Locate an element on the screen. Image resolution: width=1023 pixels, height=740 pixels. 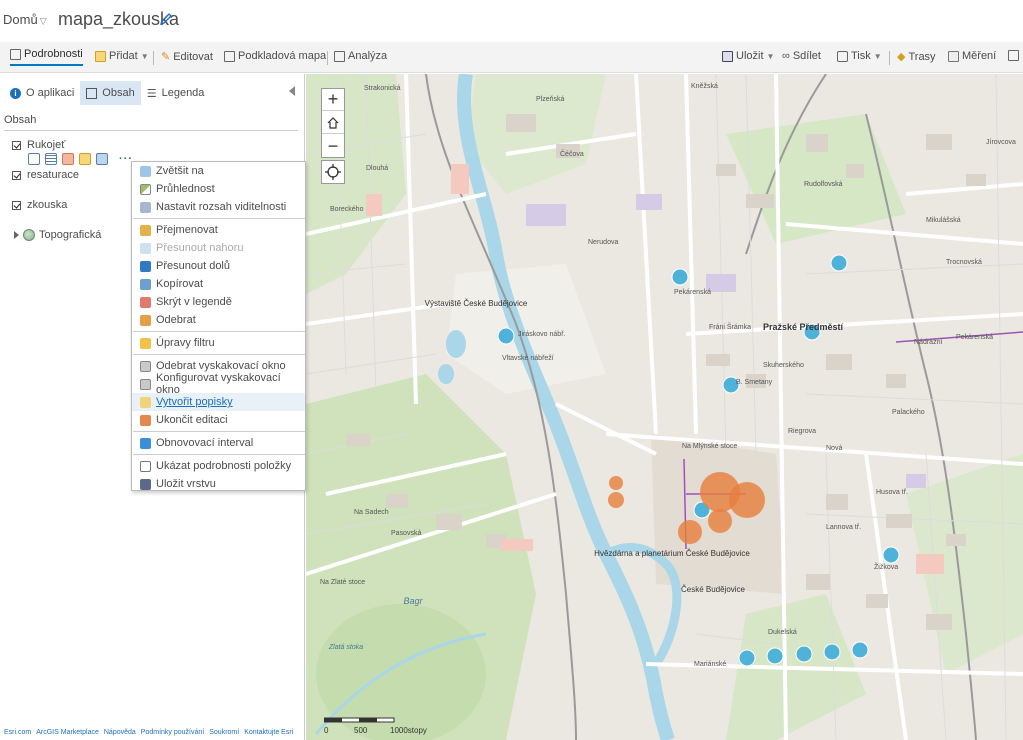
menu-item-label: Přesunout dolů is located at coordinates (193, 266).